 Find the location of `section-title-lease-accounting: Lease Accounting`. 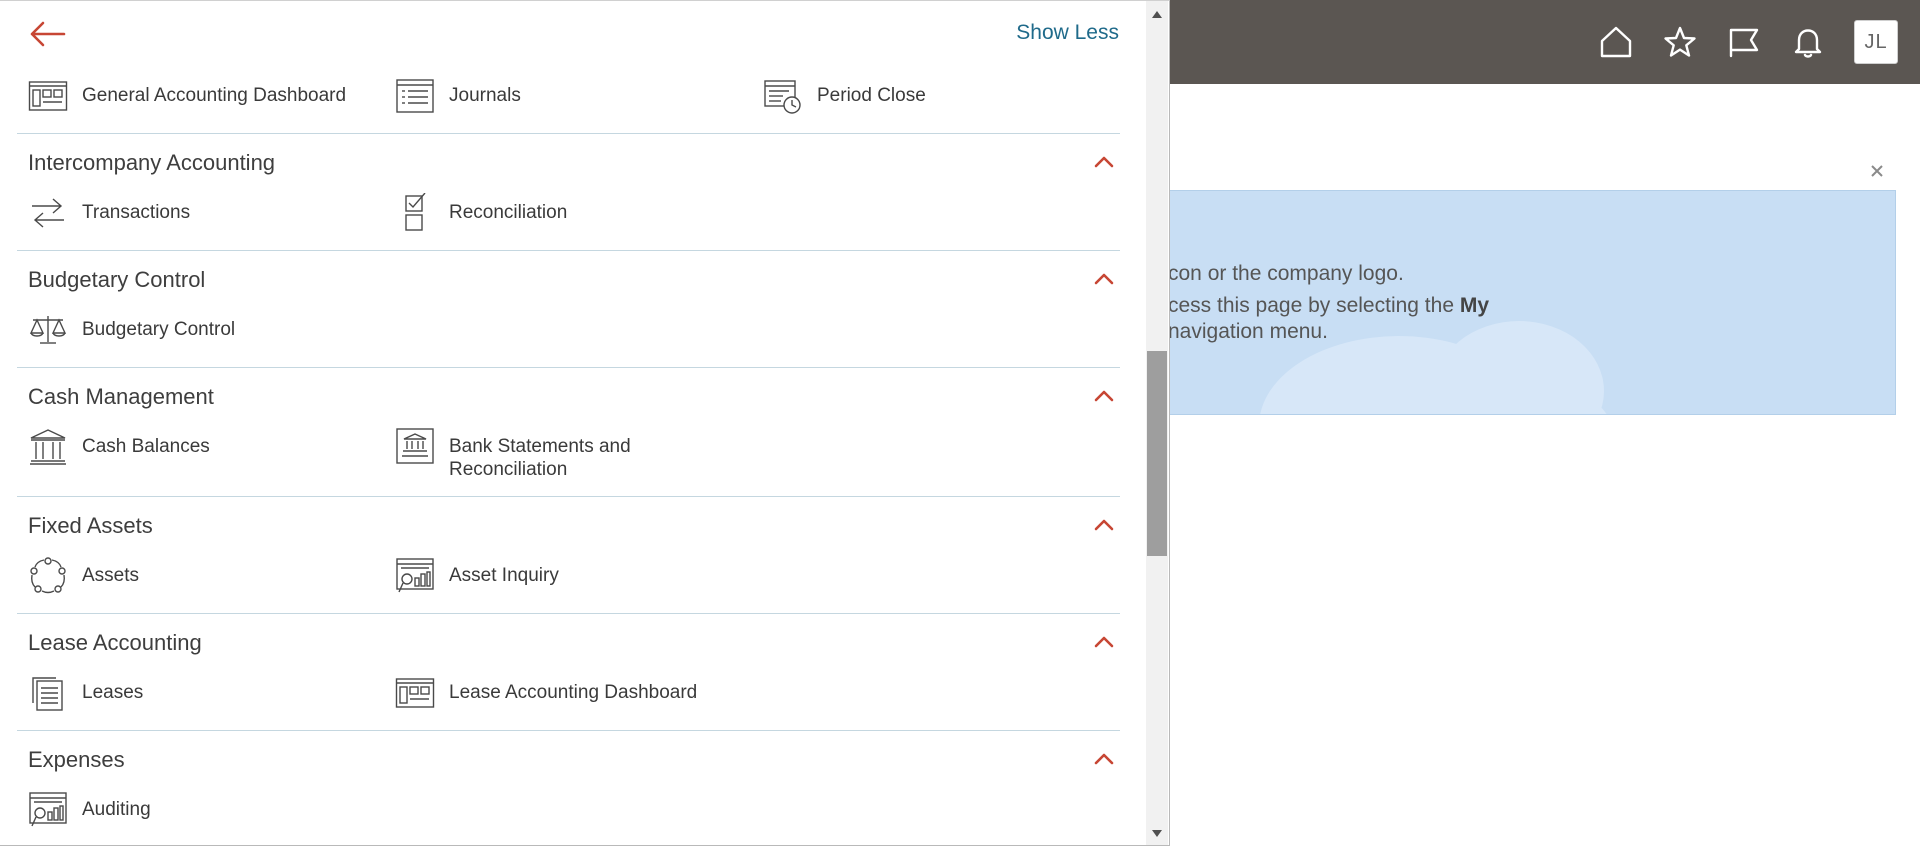

section-title-lease-accounting: Lease Accounting is located at coordinates (115, 642).